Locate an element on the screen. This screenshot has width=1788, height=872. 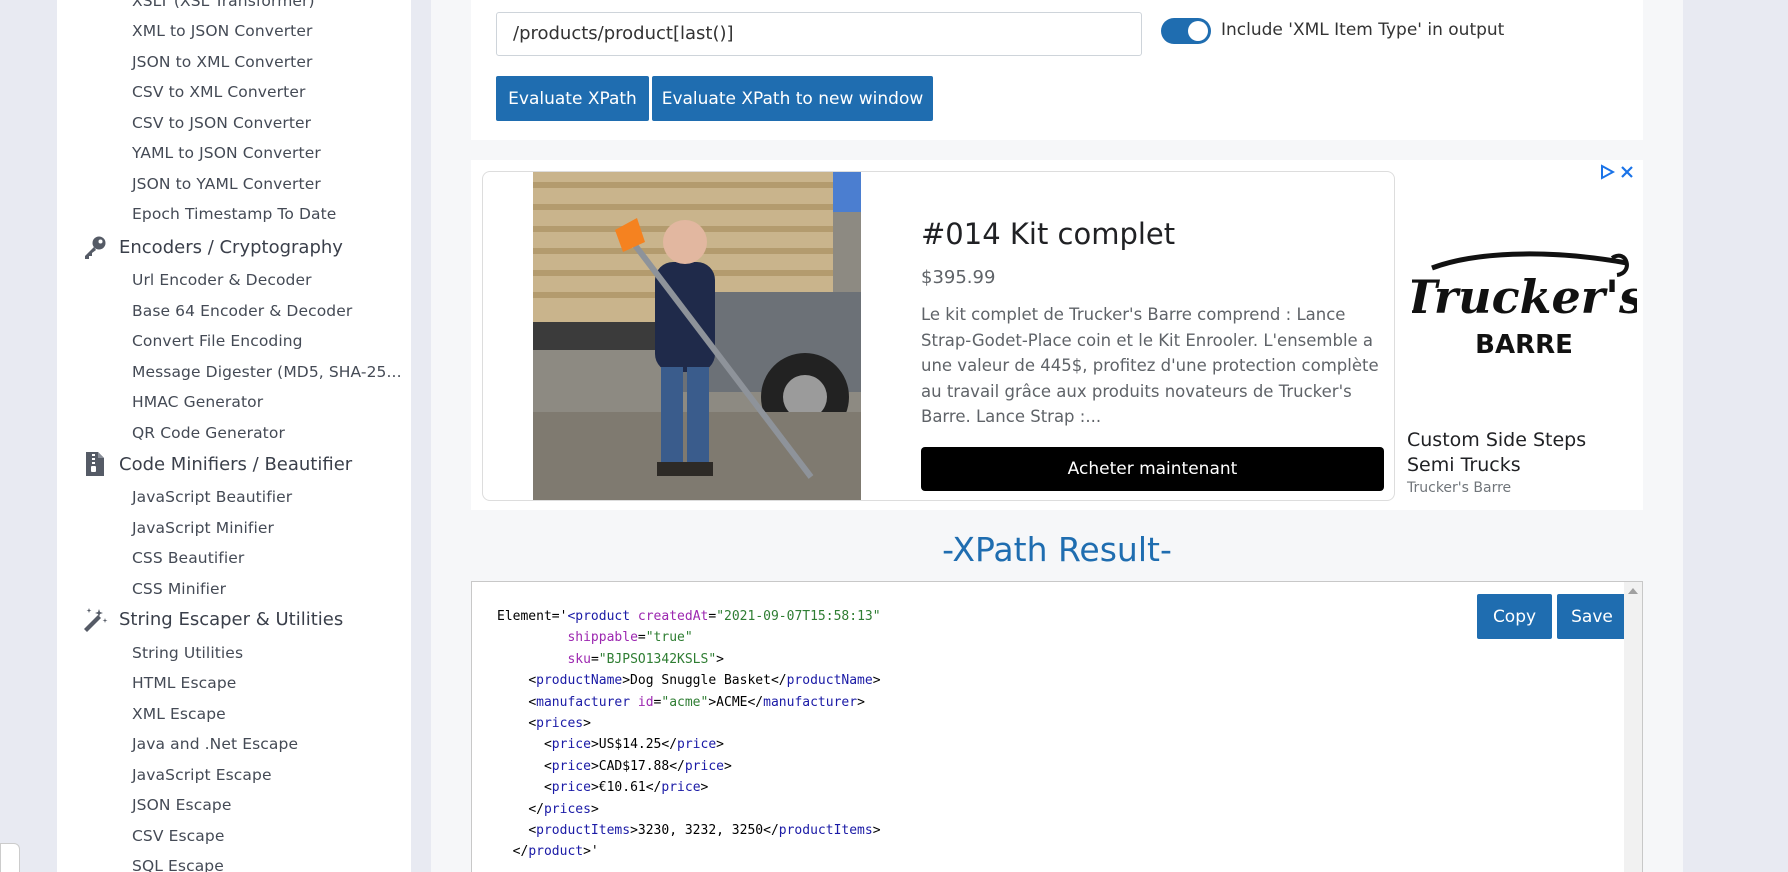
sidebar-item-java-net-escape: Java and .Net Escape is located at coordinates (215, 744).